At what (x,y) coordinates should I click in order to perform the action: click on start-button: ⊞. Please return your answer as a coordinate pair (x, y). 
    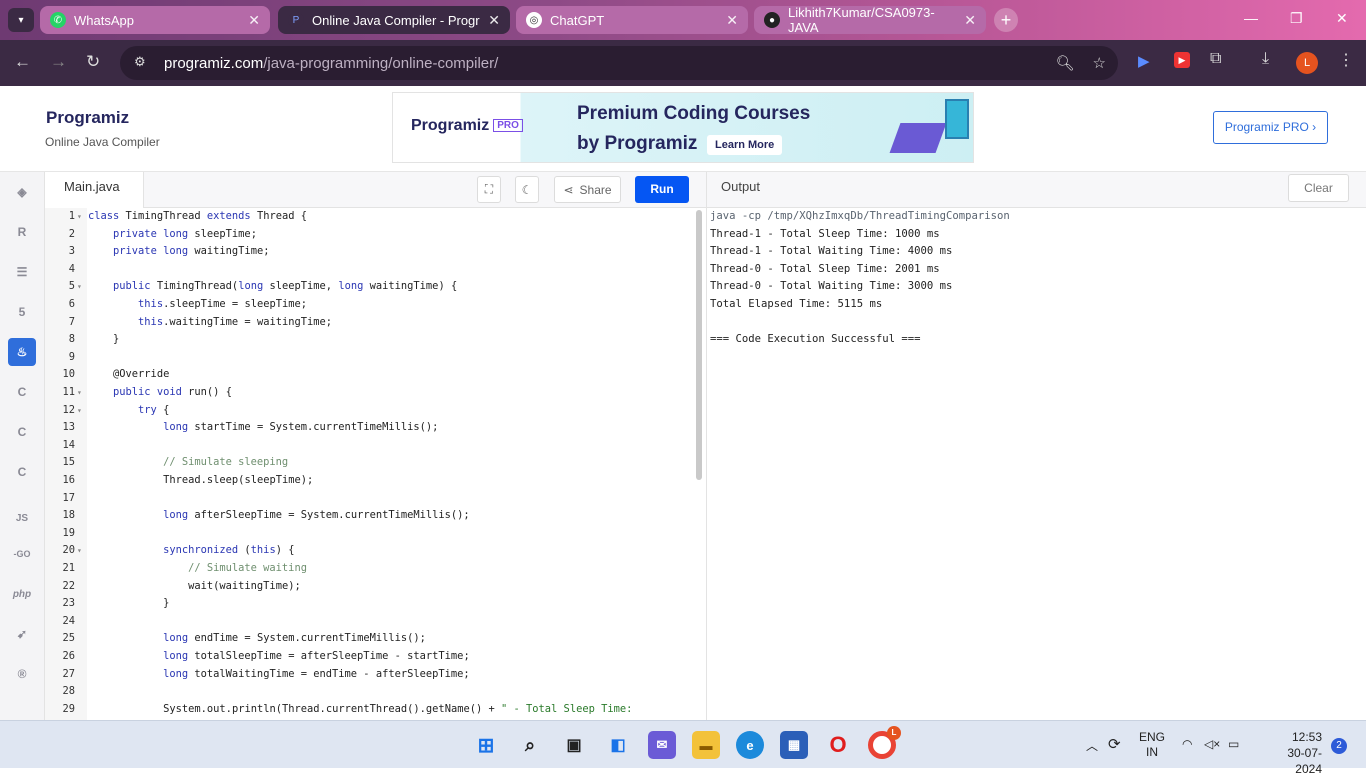
    Looking at the image, I should click on (486, 745).